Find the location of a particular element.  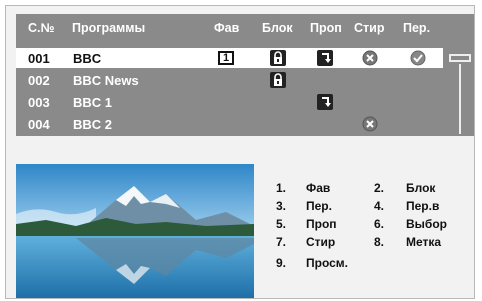

legend-key-2: 2. is located at coordinates (379, 188).